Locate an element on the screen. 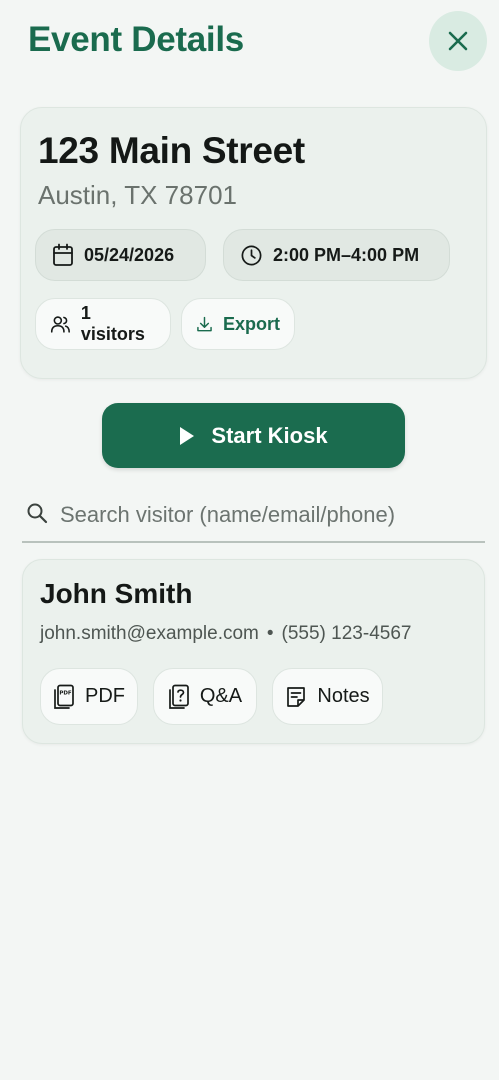 This screenshot has width=499, height=1080. visitor-contact: john.smith@example.com • (555) 123-4567 is located at coordinates (225, 634).